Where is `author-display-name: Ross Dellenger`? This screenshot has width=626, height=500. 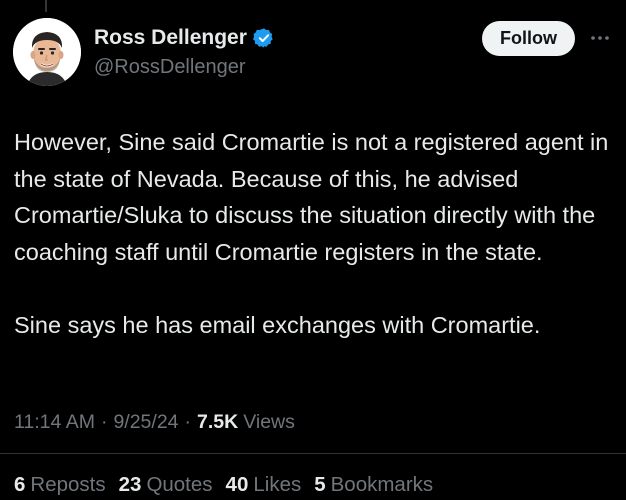
author-display-name: Ross Dellenger is located at coordinates (170, 38).